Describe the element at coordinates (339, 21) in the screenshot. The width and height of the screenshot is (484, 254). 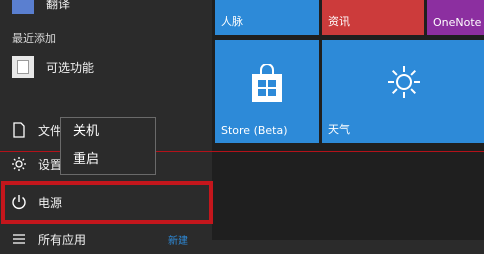
I see `tile-label: 资讯` at that location.